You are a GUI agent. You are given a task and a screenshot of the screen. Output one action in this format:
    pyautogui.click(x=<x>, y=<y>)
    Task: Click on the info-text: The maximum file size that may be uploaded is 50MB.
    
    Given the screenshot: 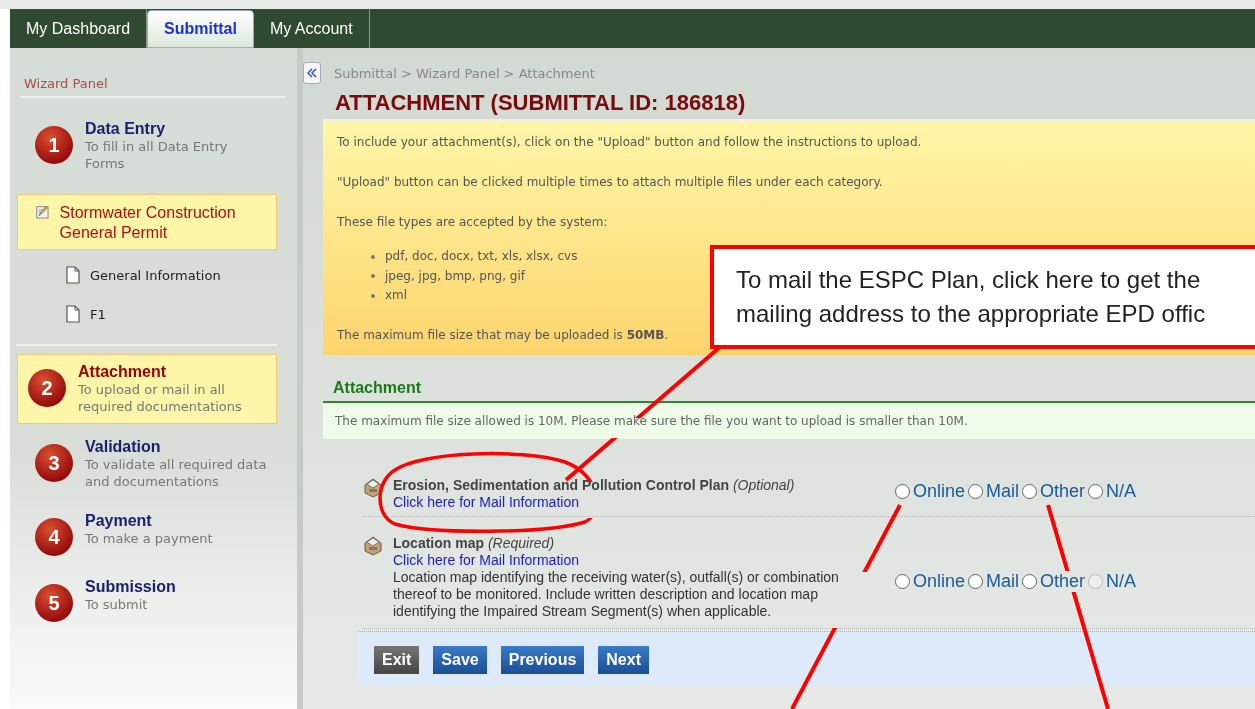 What is the action you would take?
    pyautogui.click(x=503, y=335)
    